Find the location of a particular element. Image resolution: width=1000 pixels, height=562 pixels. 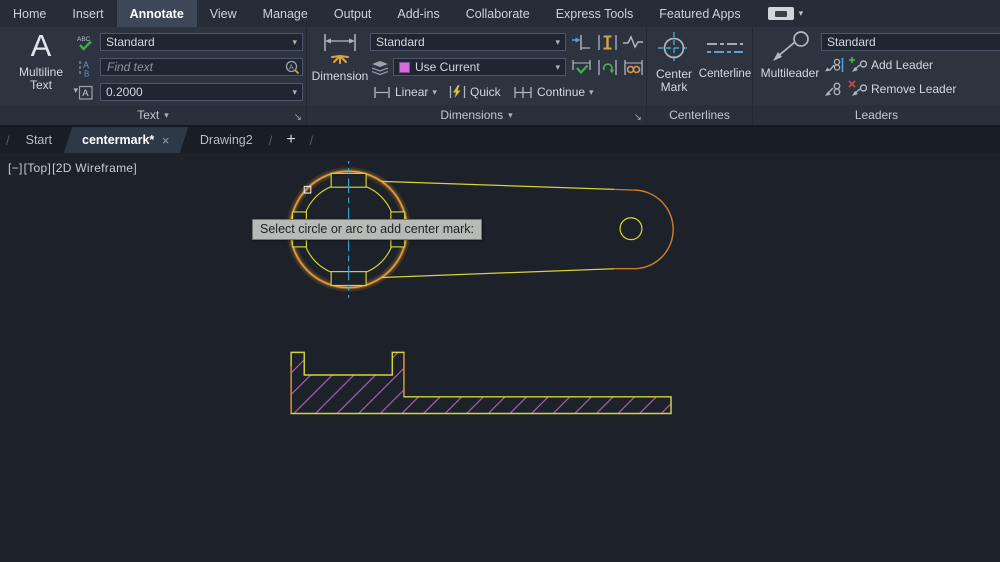

jog-line-icon is located at coordinates (633, 42).